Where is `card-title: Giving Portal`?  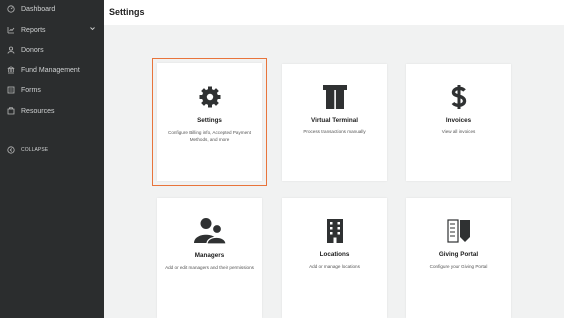 card-title: Giving Portal is located at coordinates (458, 254).